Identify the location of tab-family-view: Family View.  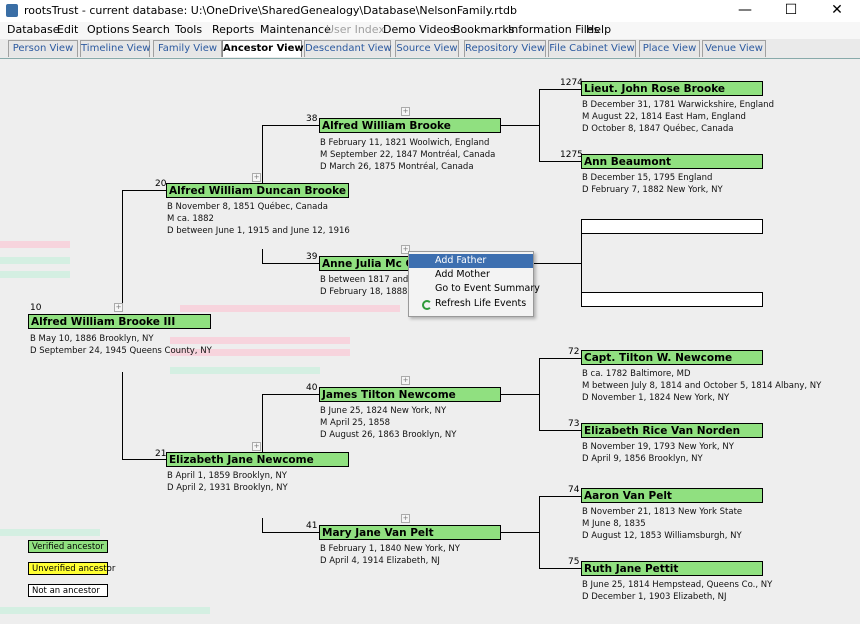
(187, 48).